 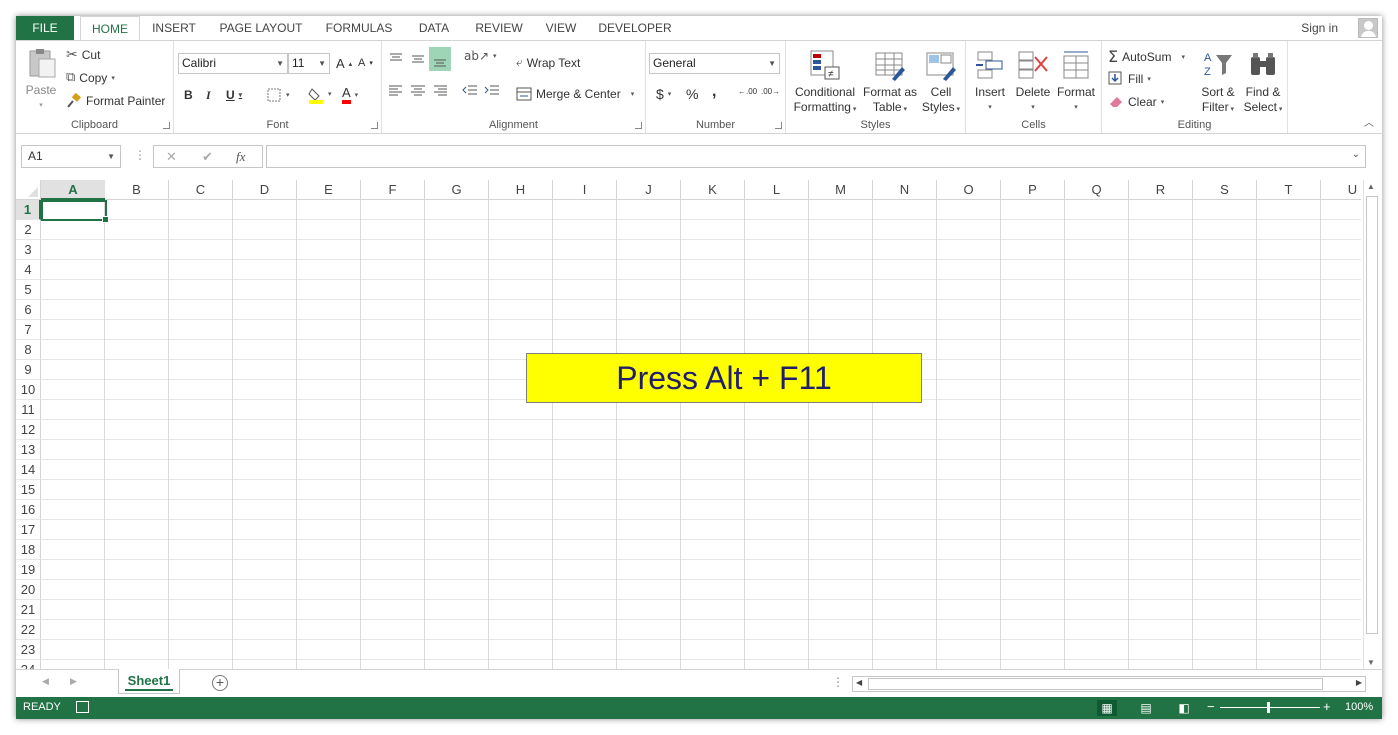 I want to click on row-header-13: 13, so click(x=28, y=450).